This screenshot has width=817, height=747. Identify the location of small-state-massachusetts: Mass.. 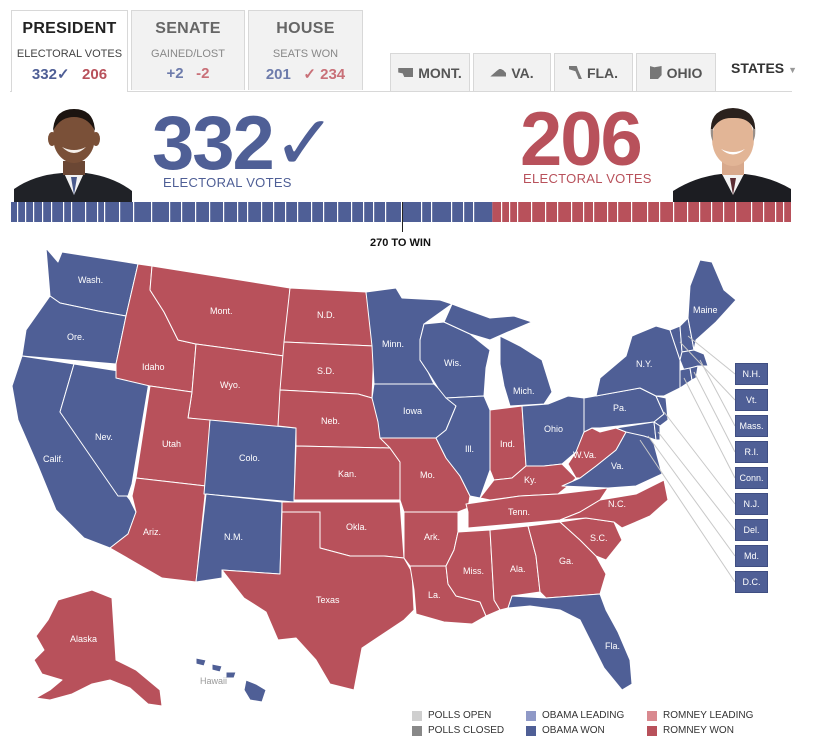
(751, 426).